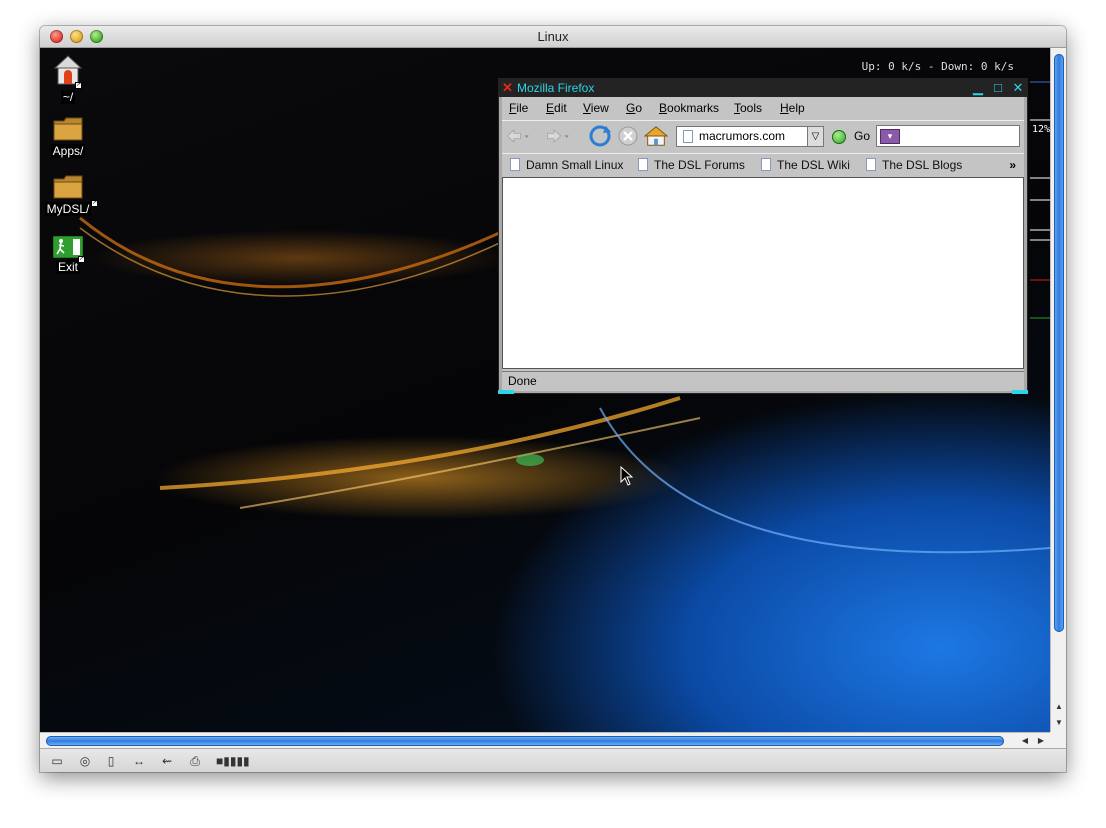 This screenshot has width=1106, height=828. I want to click on cpu-activity-icon: ■▮▮▮▮, so click(233, 761).